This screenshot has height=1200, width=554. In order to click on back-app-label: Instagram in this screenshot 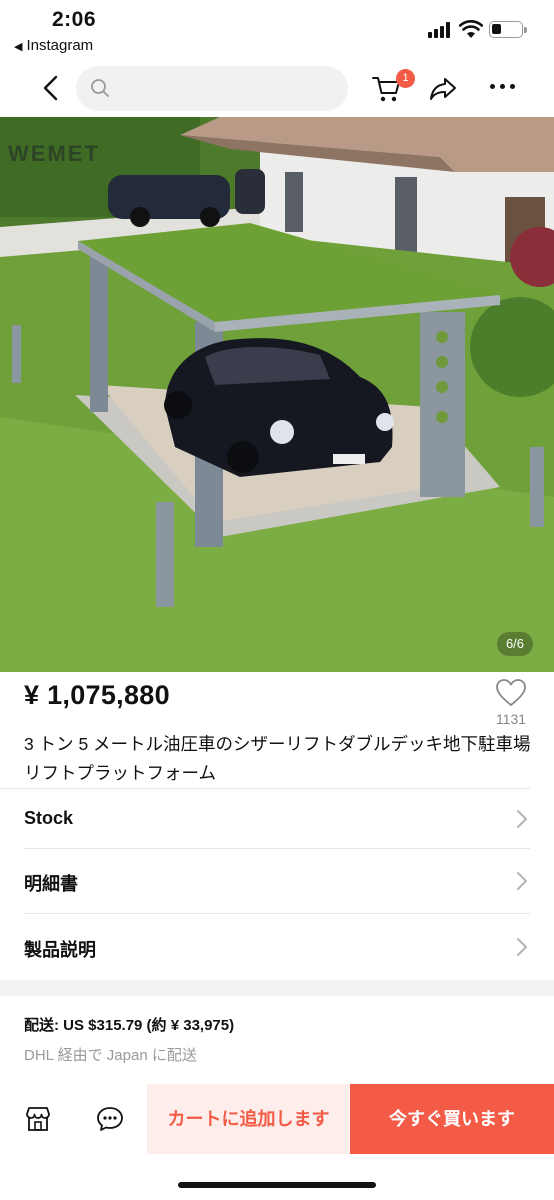, I will do `click(60, 45)`.